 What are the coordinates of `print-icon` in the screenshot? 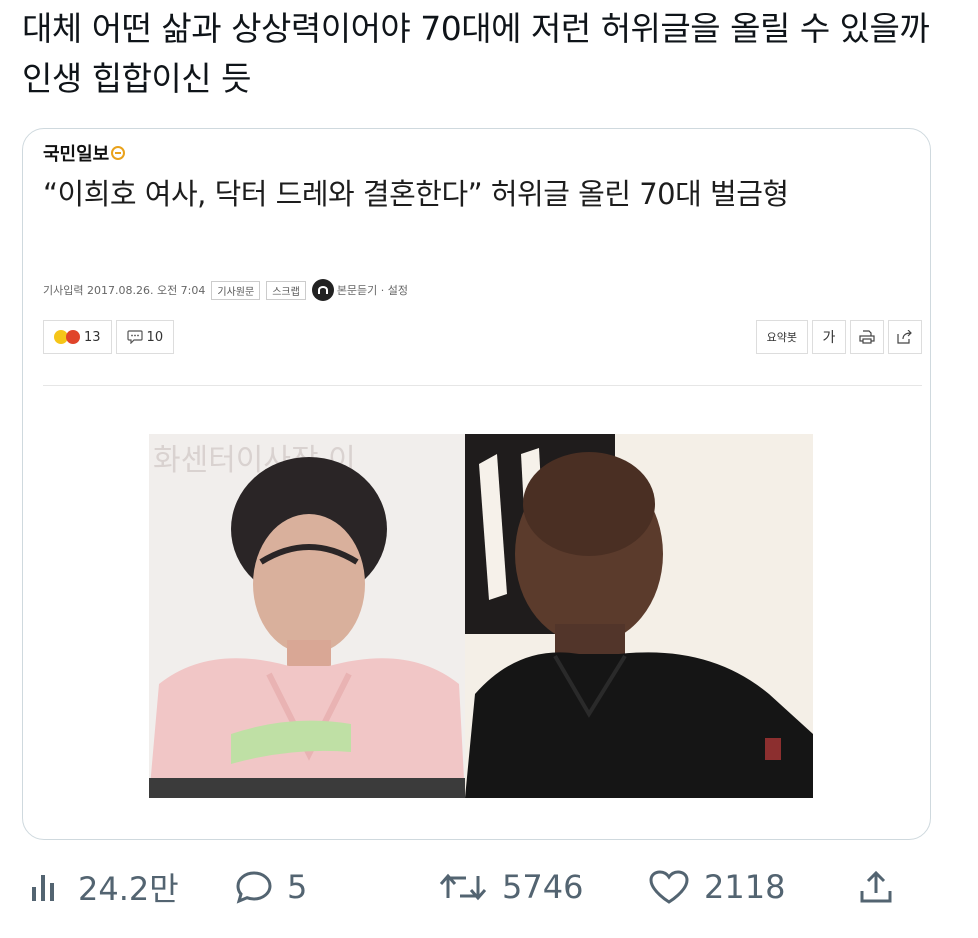 It's located at (867, 337).